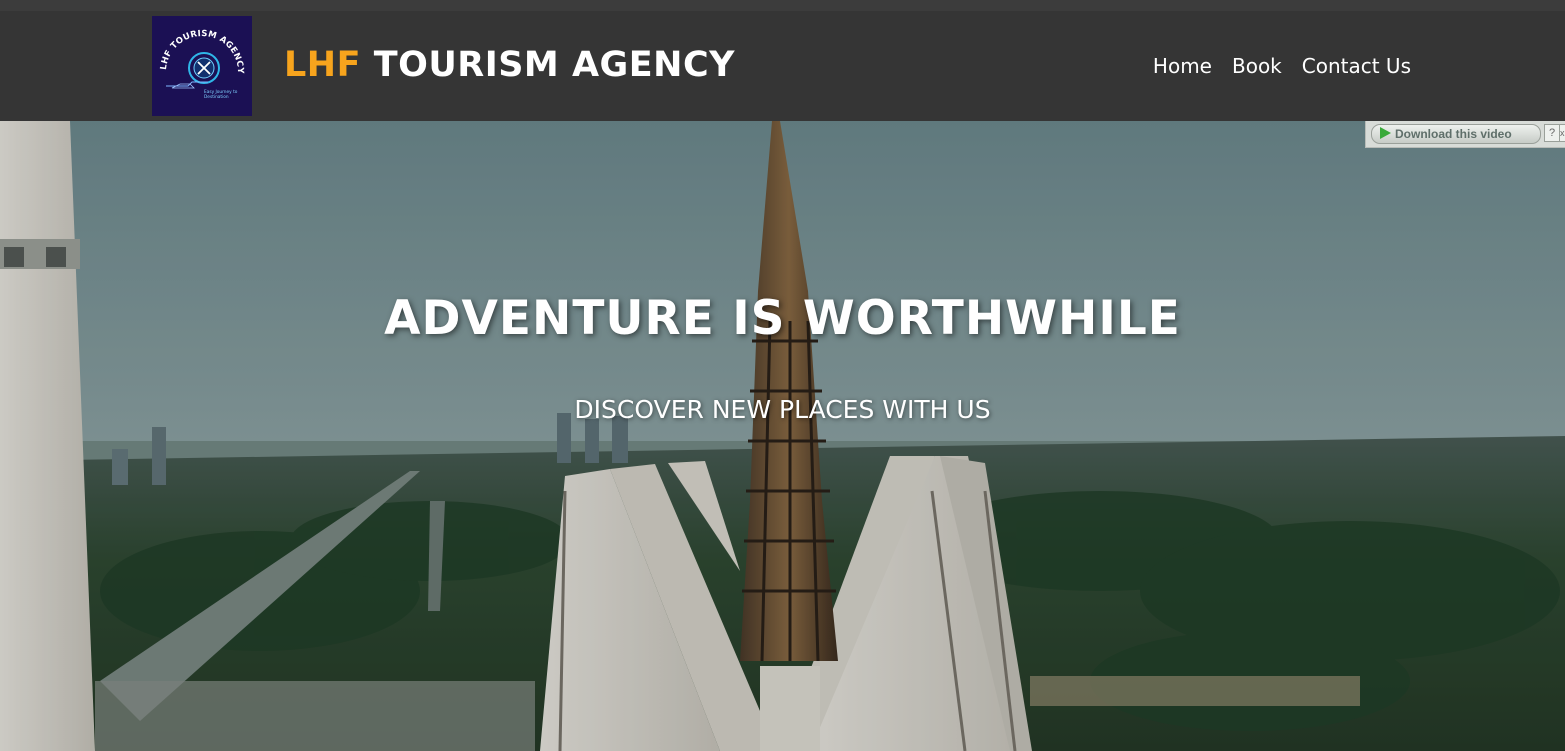 The width and height of the screenshot is (1565, 751). I want to click on main-nav: Home Book Contact Us, so click(1282, 66).